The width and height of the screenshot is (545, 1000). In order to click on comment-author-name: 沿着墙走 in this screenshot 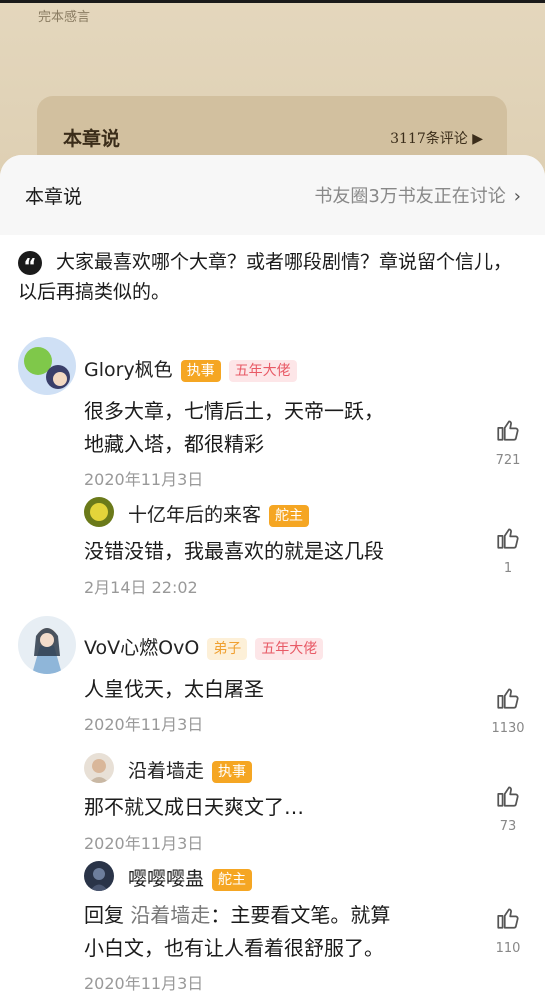, I will do `click(166, 771)`.